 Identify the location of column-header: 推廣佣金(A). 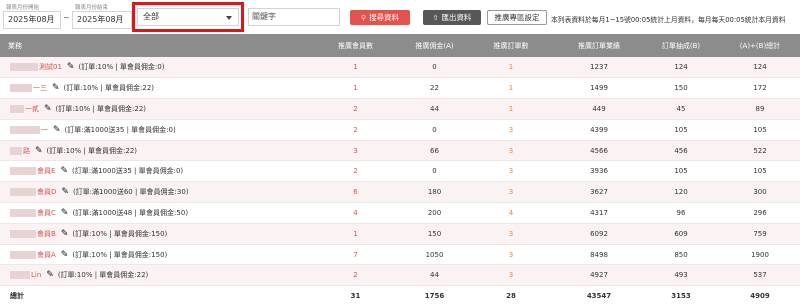
(434, 45).